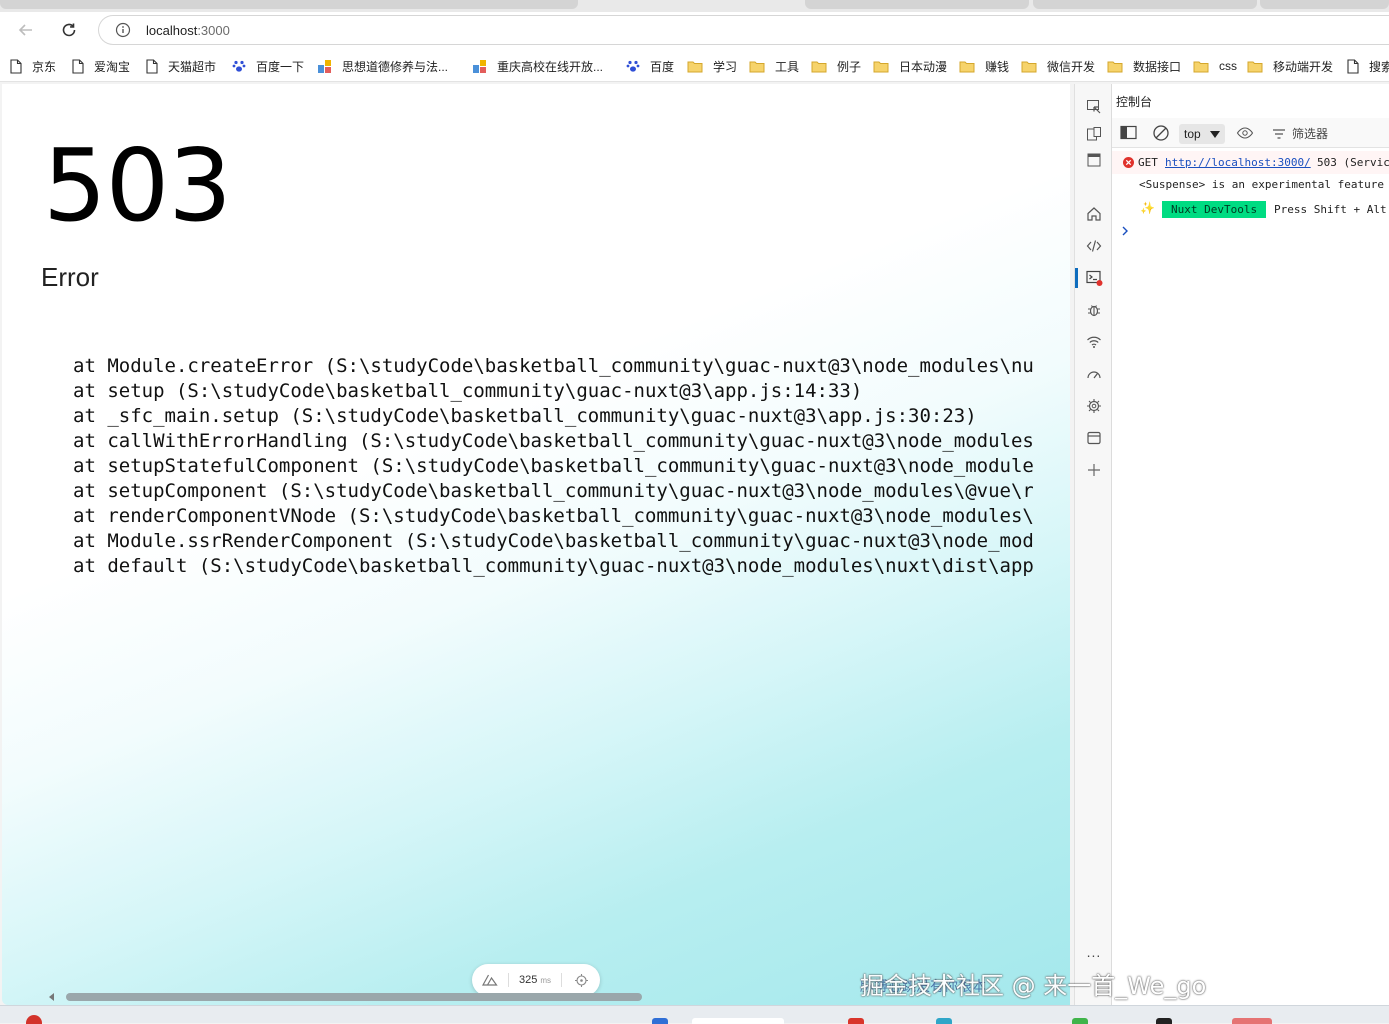 The width and height of the screenshot is (1389, 1024). Describe the element at coordinates (1279, 133) in the screenshot. I see `filter-icon` at that location.